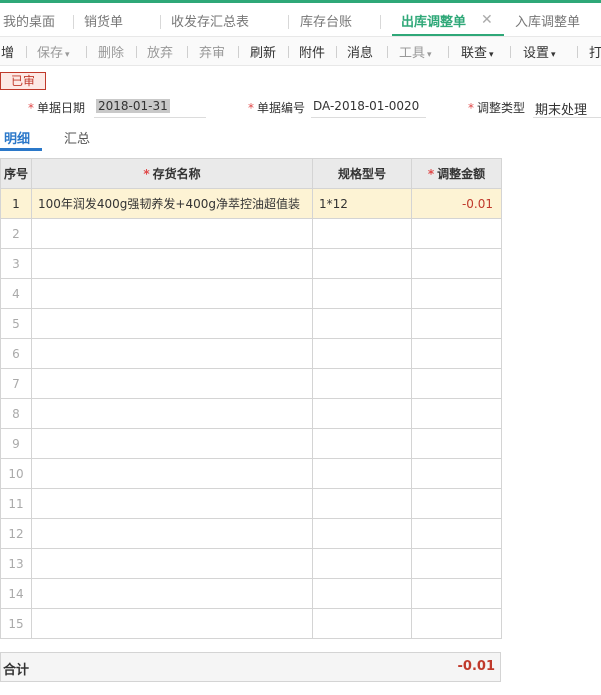 The width and height of the screenshot is (601, 695). I want to click on table-row: 11, so click(251, 503).